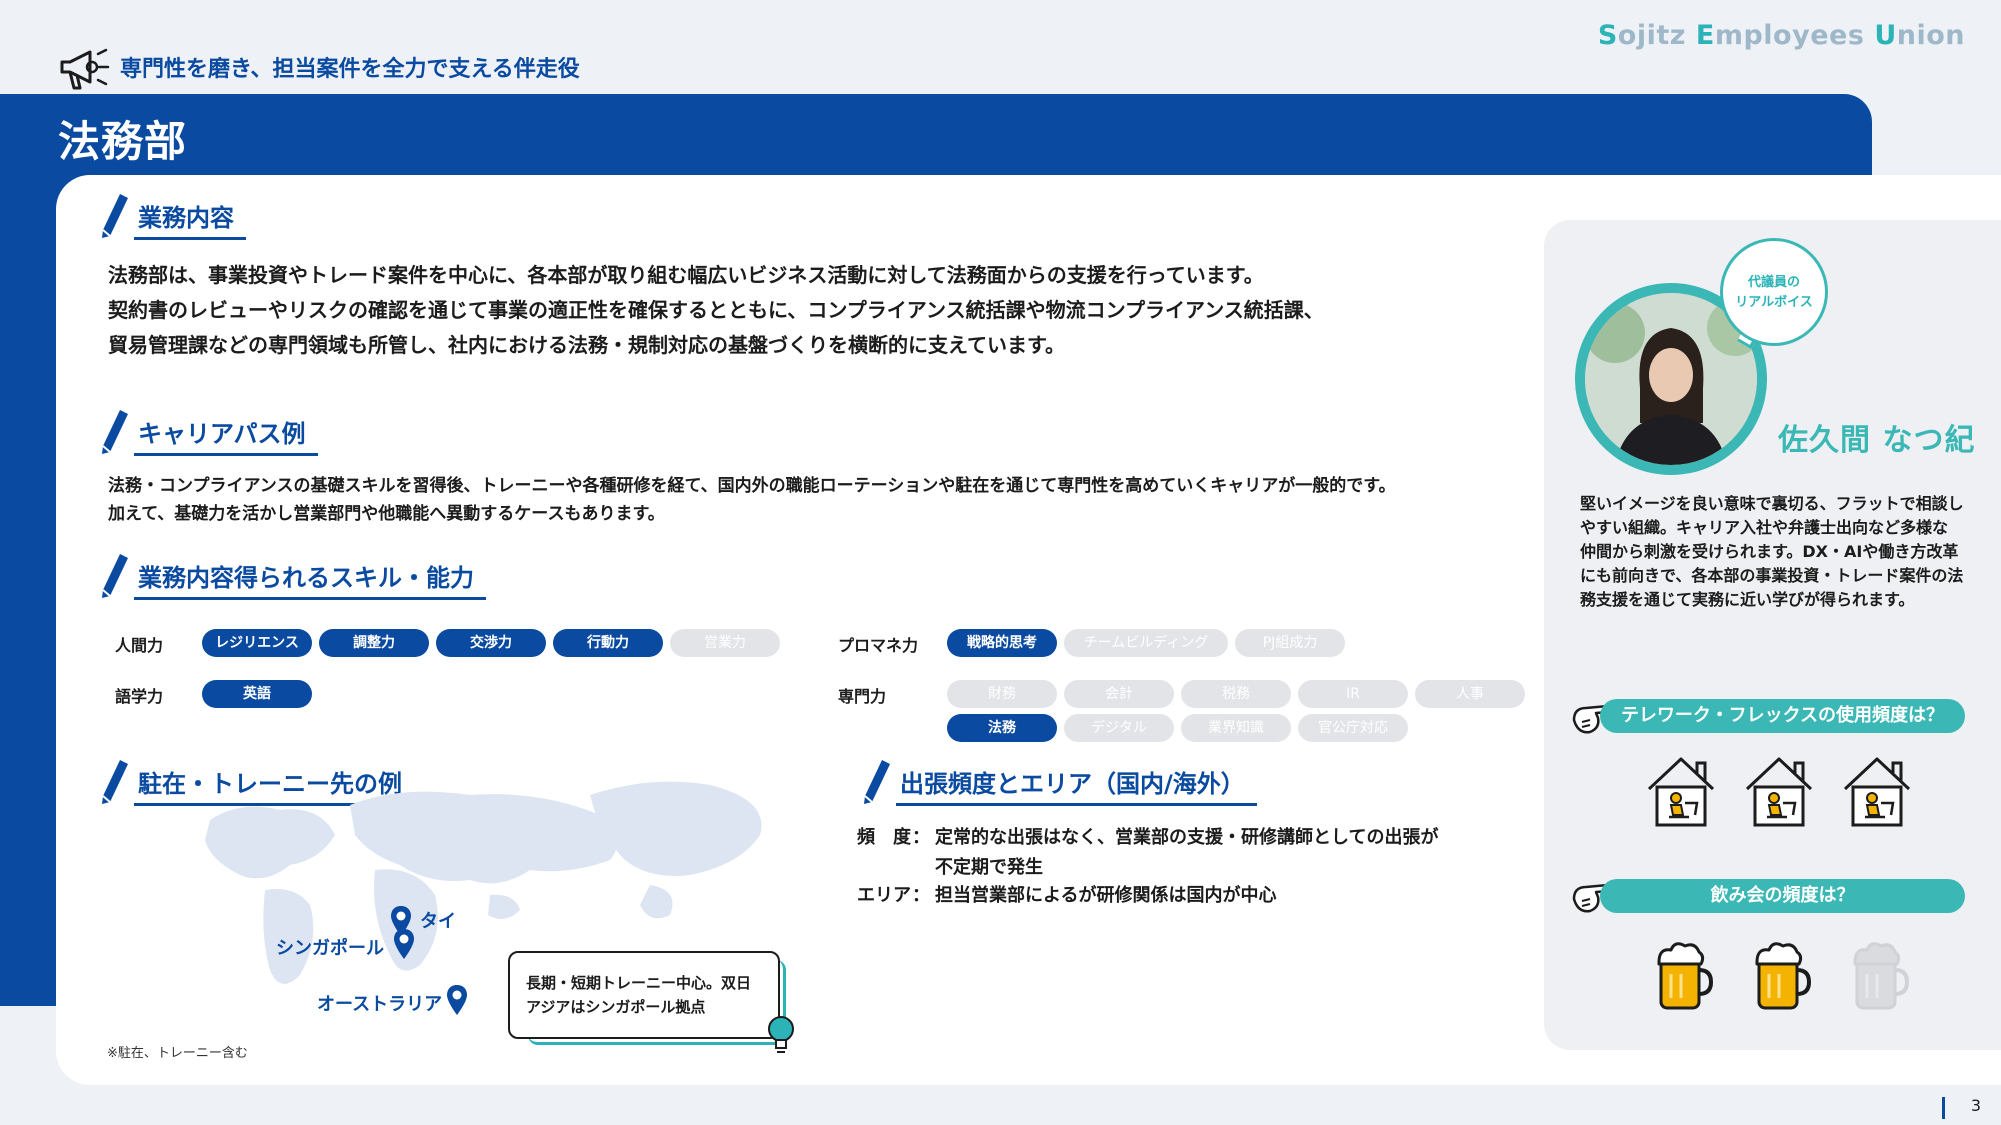 This screenshot has width=2001, height=1125. What do you see at coordinates (1470, 694) in the screenshot?
I see `skill-pill: 人事` at bounding box center [1470, 694].